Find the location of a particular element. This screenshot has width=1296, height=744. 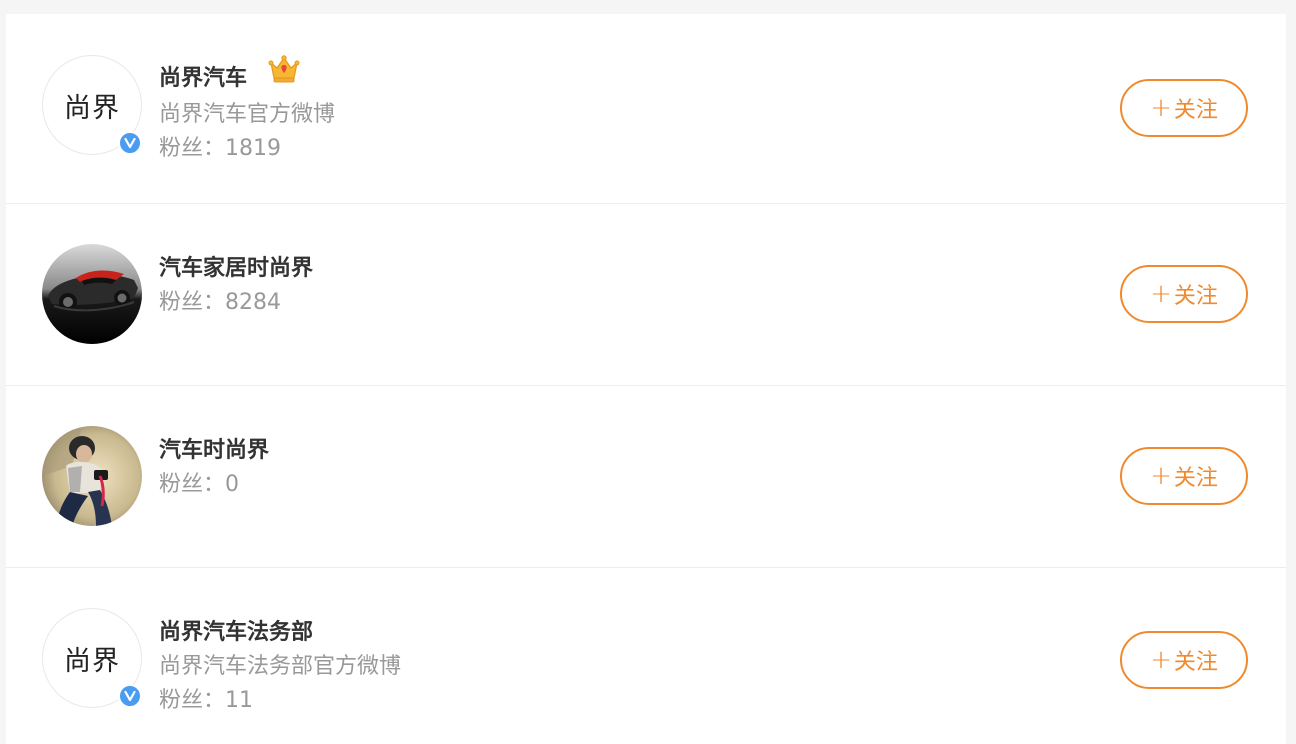

user-description: 尚界汽车官方微博 is located at coordinates (247, 114).